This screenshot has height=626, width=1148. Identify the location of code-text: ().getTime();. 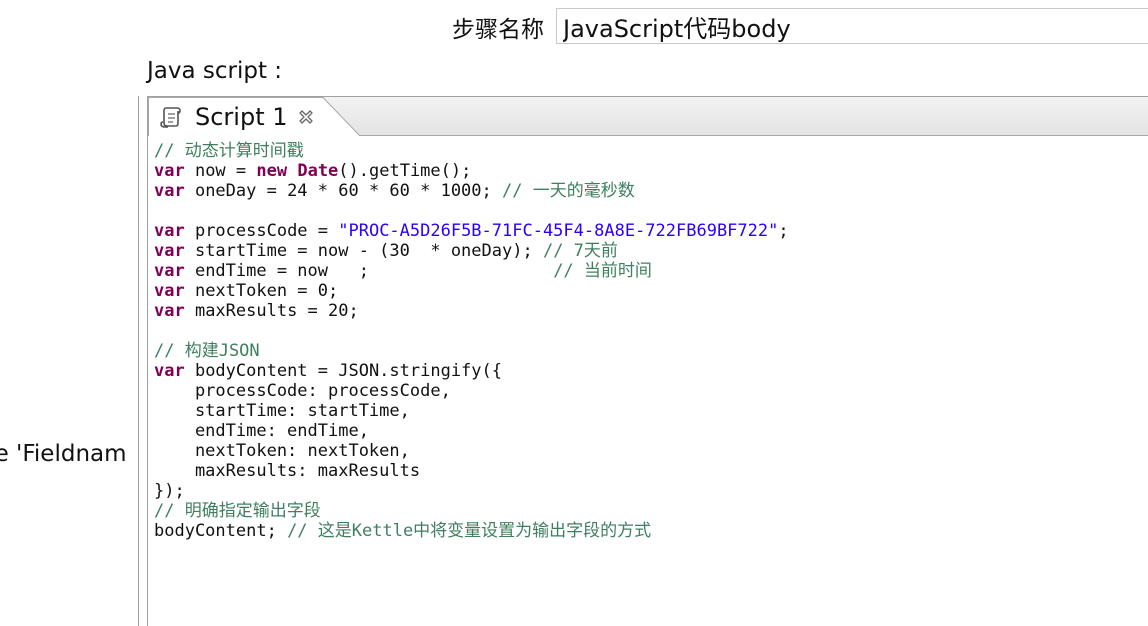
(405, 171).